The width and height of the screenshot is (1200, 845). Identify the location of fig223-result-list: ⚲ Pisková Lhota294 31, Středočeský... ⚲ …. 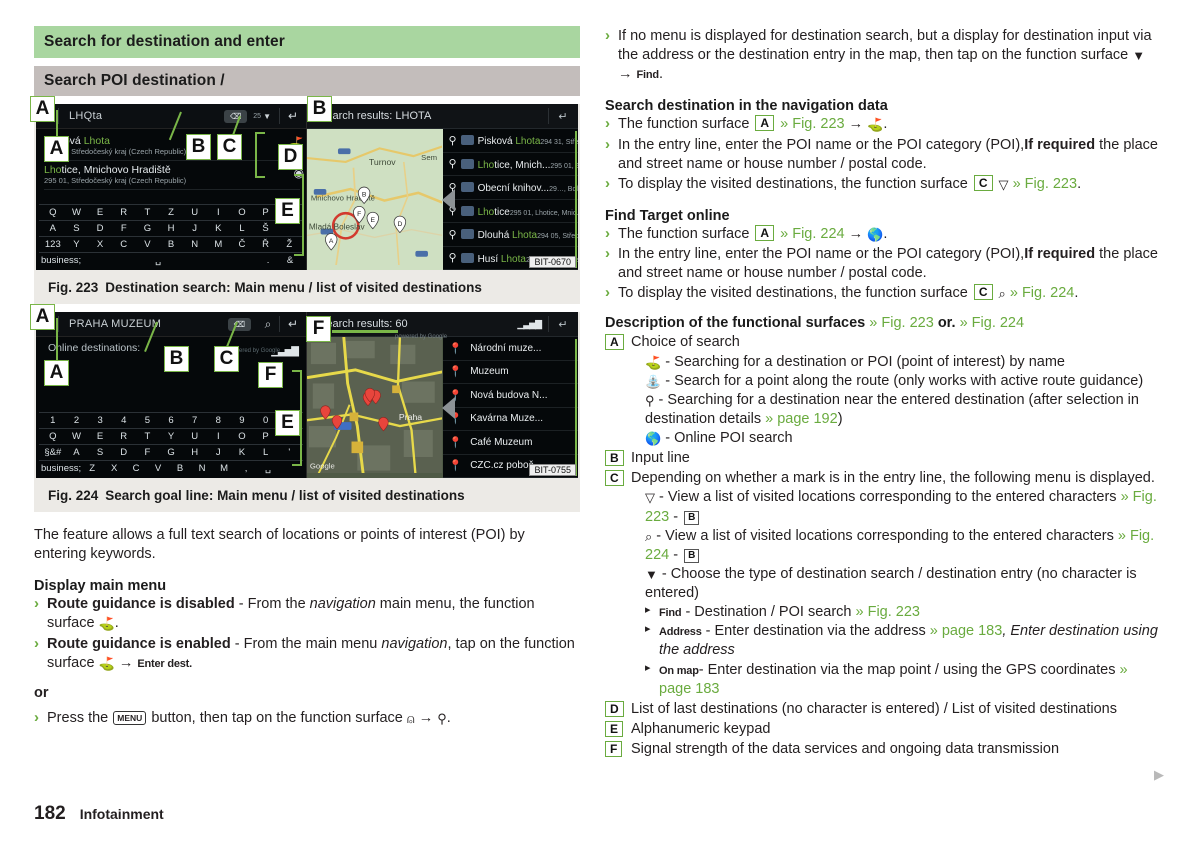
(509, 199).